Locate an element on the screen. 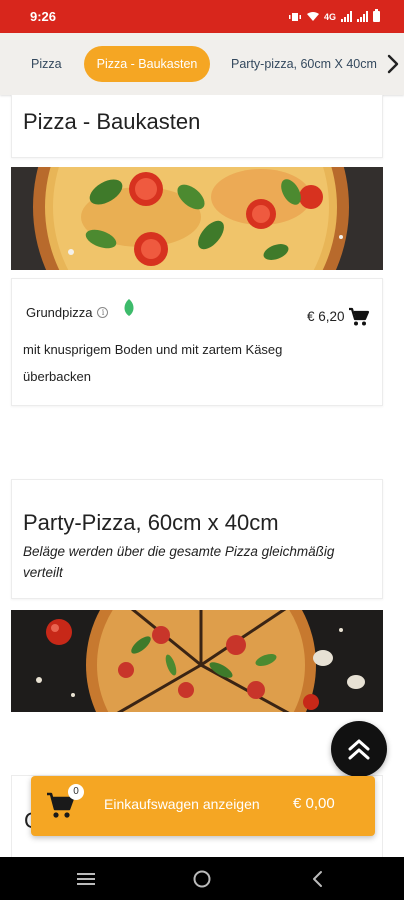  cart-label: Einkaufswagen anzeigen is located at coordinates (182, 804).